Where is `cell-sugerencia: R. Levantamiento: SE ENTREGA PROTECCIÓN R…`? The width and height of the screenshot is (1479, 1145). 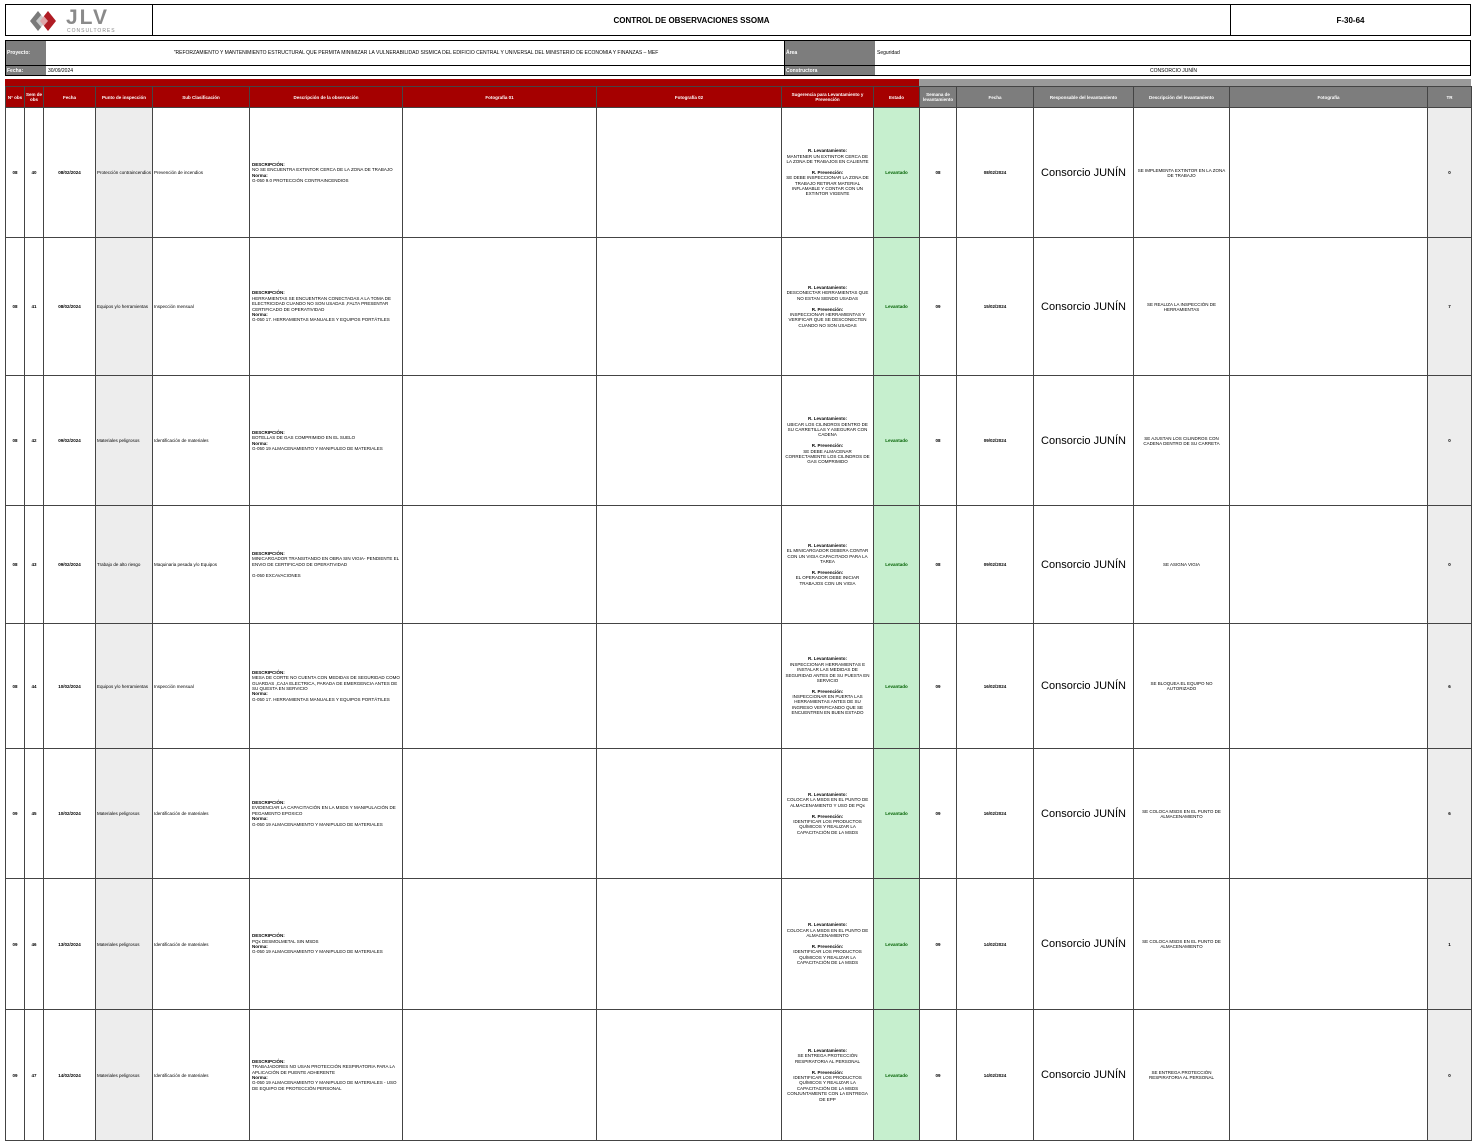 cell-sugerencia: R. Levantamiento: SE ENTREGA PROTECCIÓN R… is located at coordinates (827, 1075).